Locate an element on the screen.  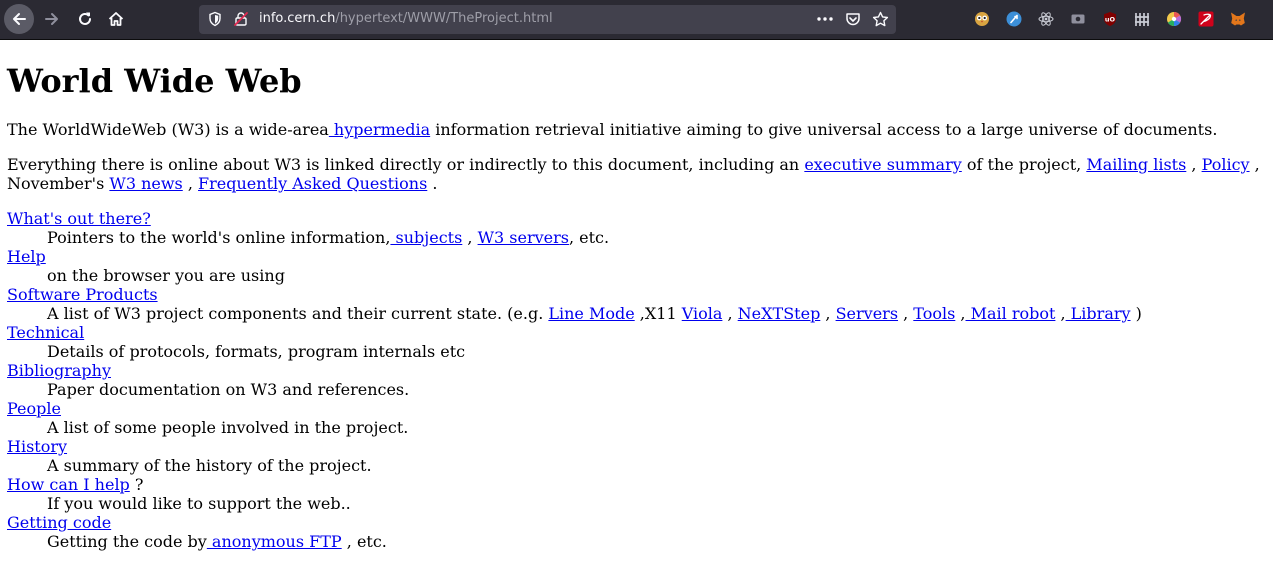
reload-button is located at coordinates (85, 19).